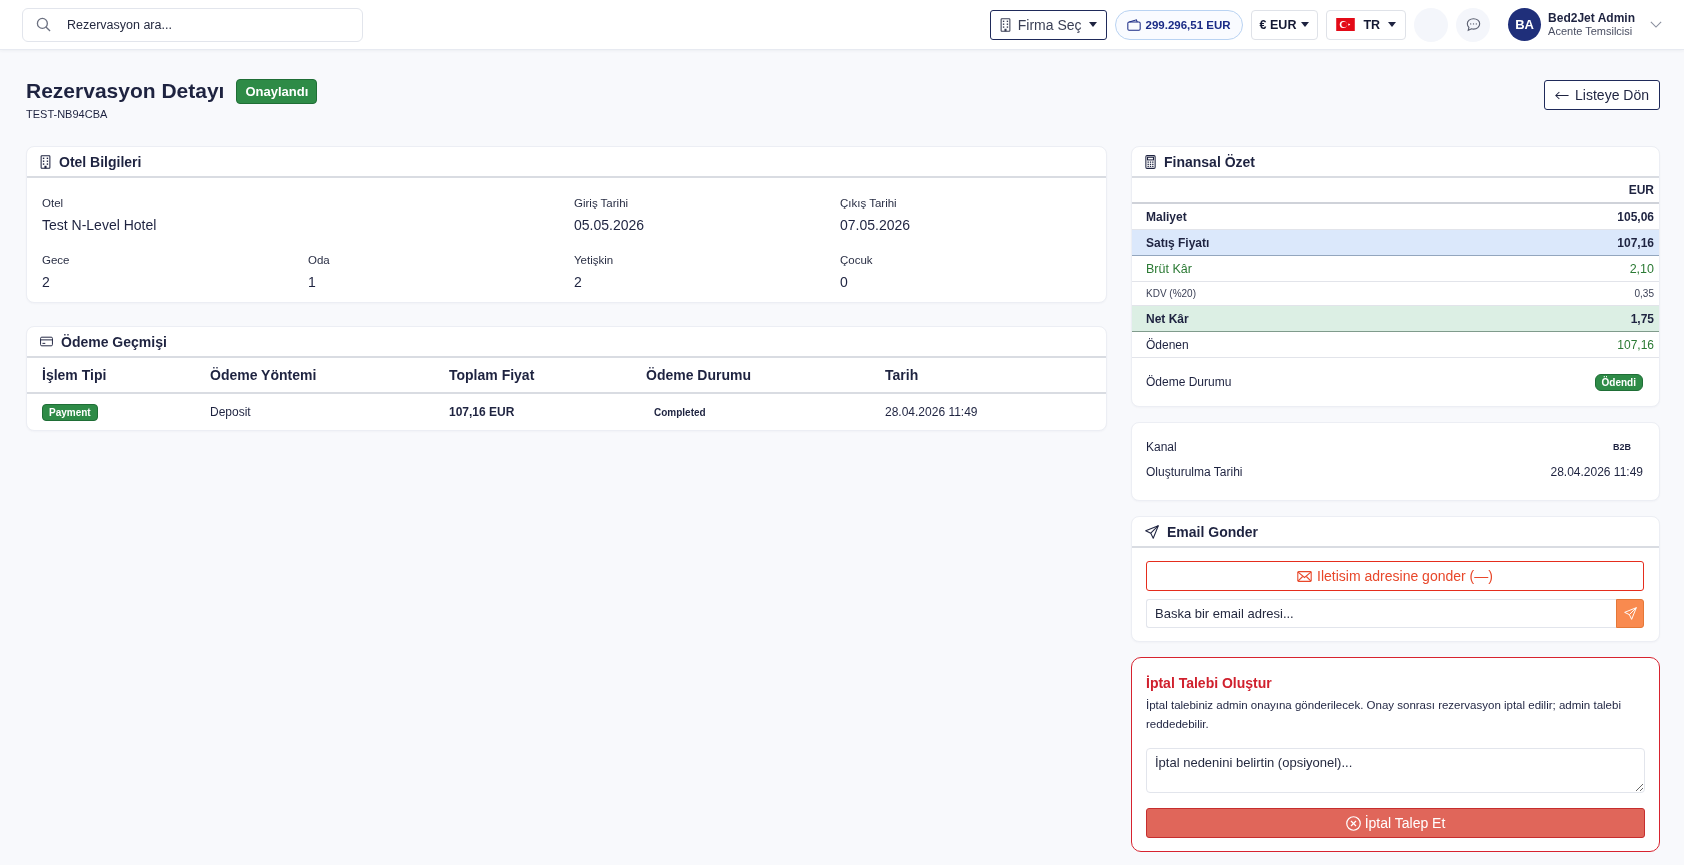 The height and width of the screenshot is (865, 1684). What do you see at coordinates (231, 412) in the screenshot?
I see `table-cell-text: Deposit` at bounding box center [231, 412].